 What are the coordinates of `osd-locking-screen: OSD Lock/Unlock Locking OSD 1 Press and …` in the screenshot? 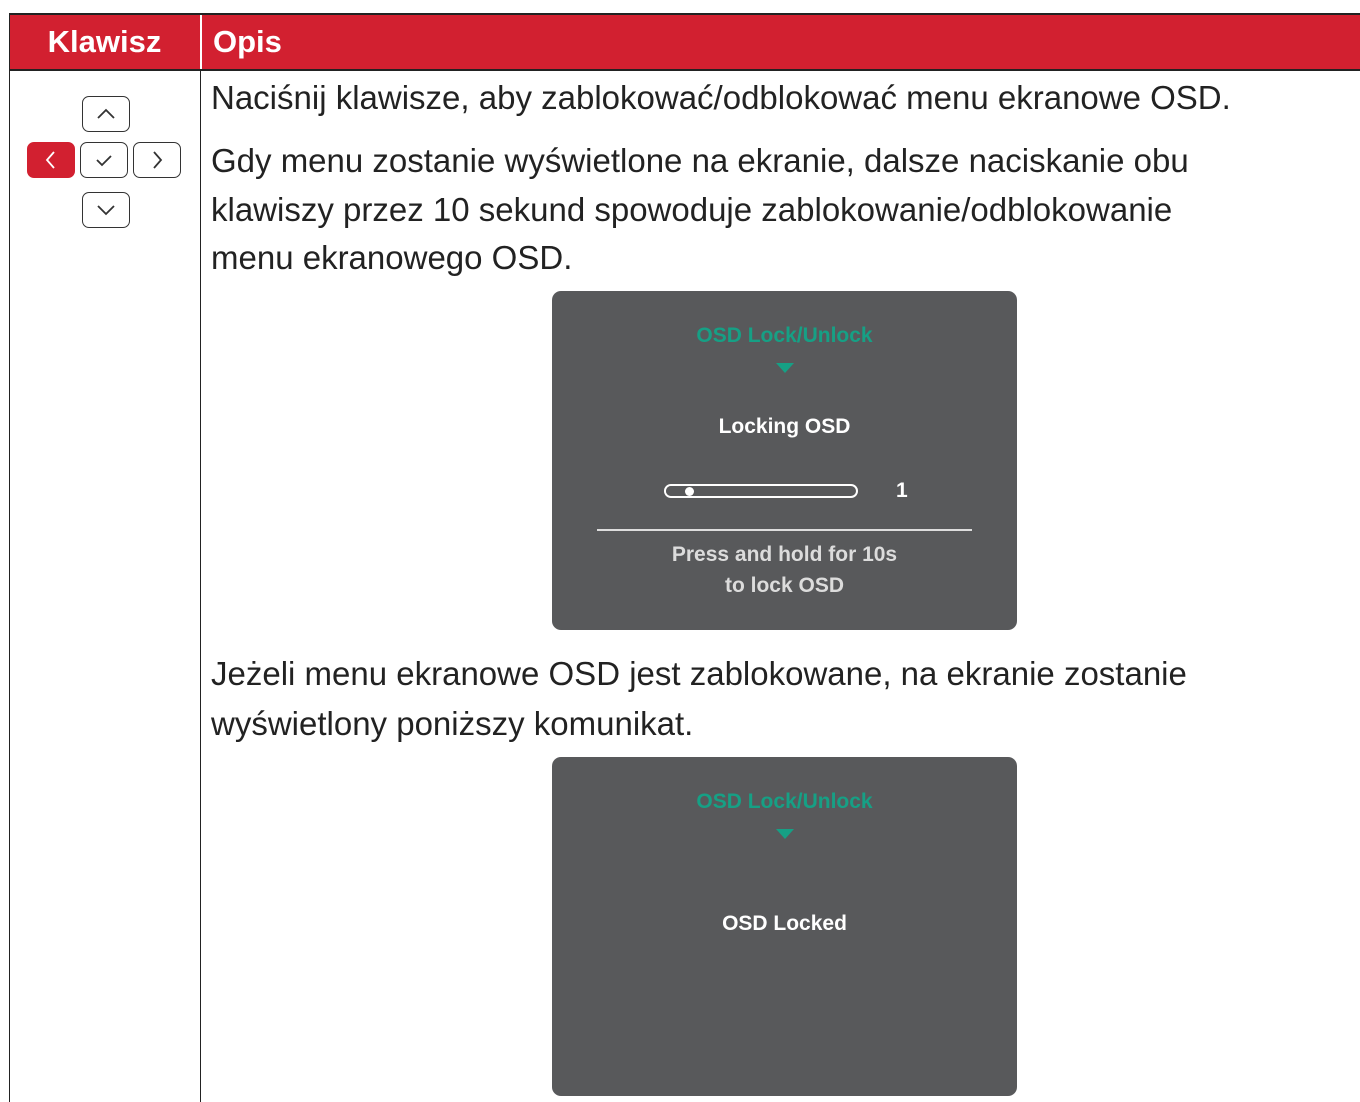 It's located at (784, 460).